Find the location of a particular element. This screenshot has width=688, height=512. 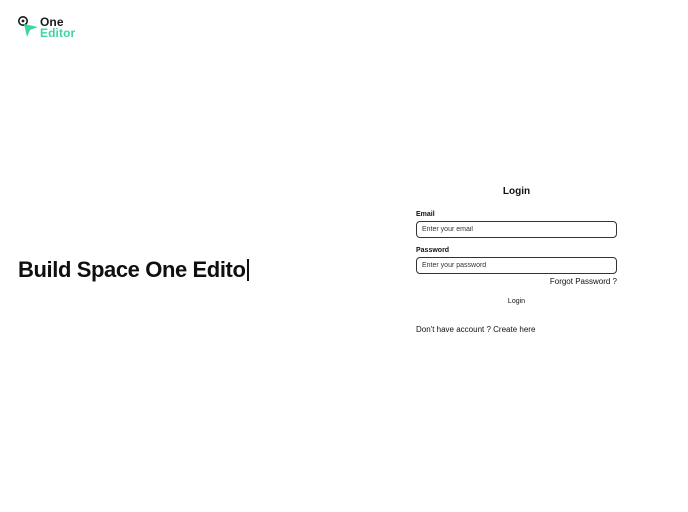

hero-typed-text: Build Space One Edito is located at coordinates (132, 269).